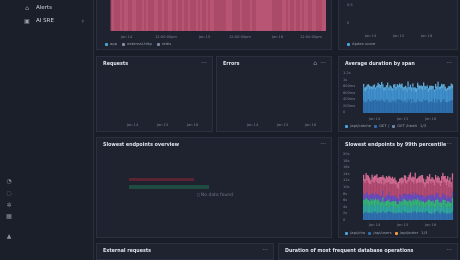 This screenshot has height=260, width=460. I want to click on stacked-area-chart, so click(408, 97).